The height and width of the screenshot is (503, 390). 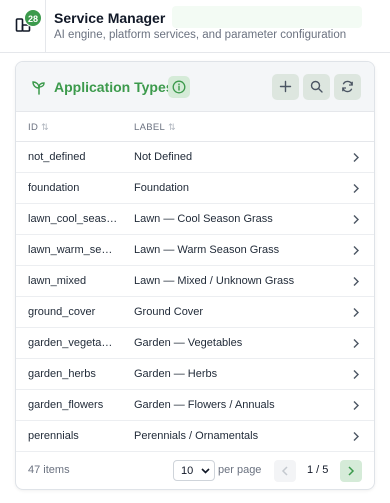 I want to click on per-page-label: per page, so click(x=240, y=470).